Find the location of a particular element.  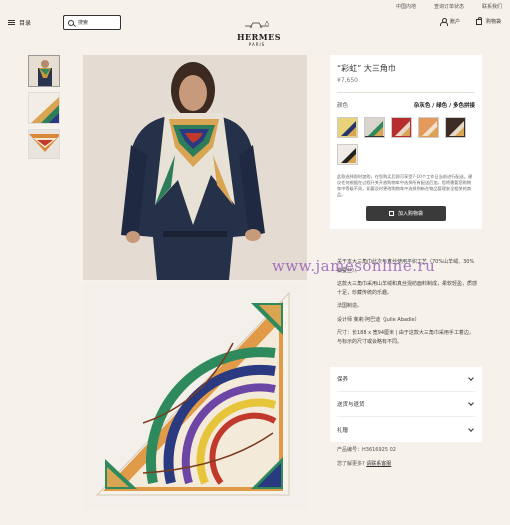

divider is located at coordinates (406, 92).